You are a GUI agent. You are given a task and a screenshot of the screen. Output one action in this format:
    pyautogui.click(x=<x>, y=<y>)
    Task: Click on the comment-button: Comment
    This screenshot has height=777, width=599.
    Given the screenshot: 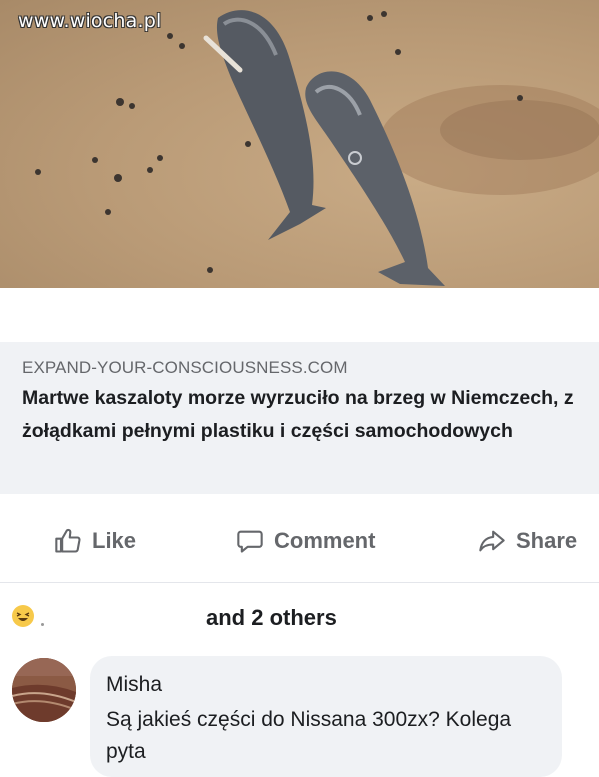 What is the action you would take?
    pyautogui.click(x=305, y=541)
    